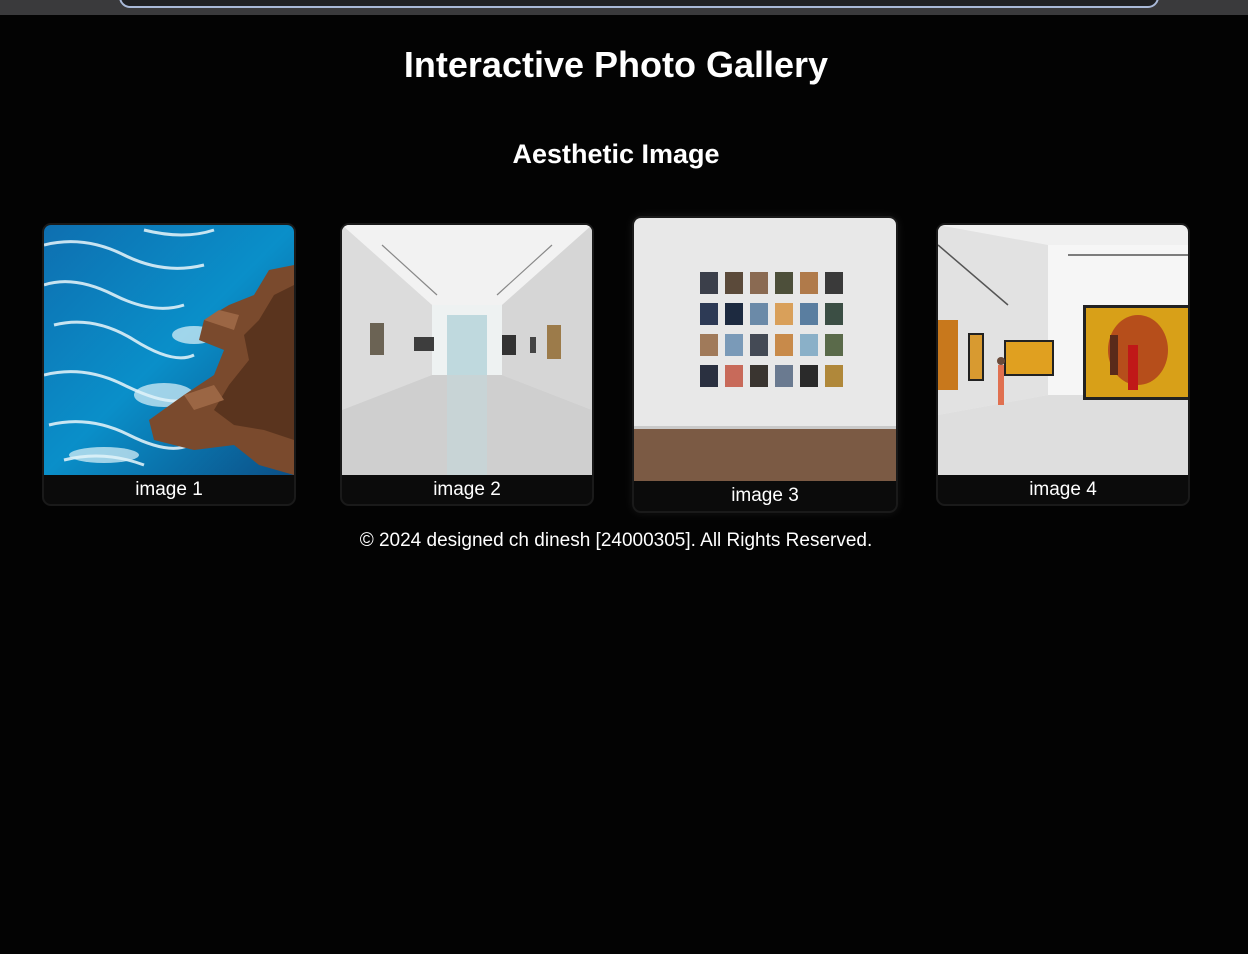 Image resolution: width=1248 pixels, height=954 pixels. Describe the element at coordinates (1063, 489) in the screenshot. I see `gallery-caption: image 4` at that location.